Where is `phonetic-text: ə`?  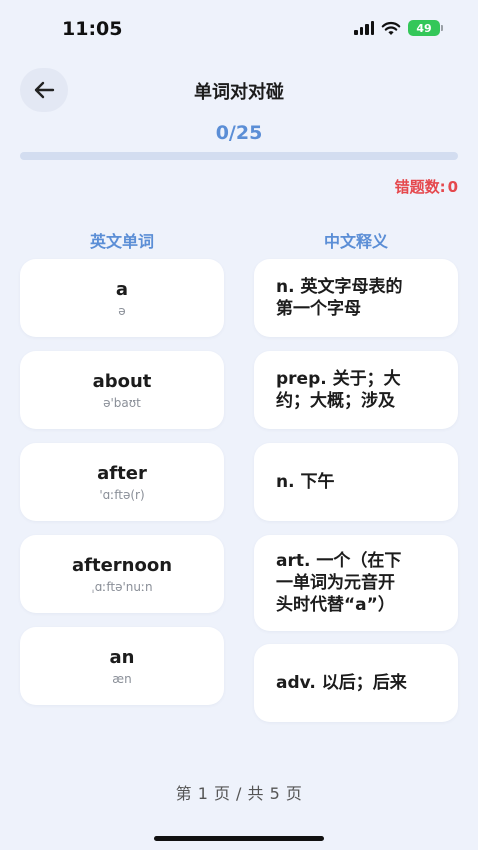 phonetic-text: ə is located at coordinates (122, 310).